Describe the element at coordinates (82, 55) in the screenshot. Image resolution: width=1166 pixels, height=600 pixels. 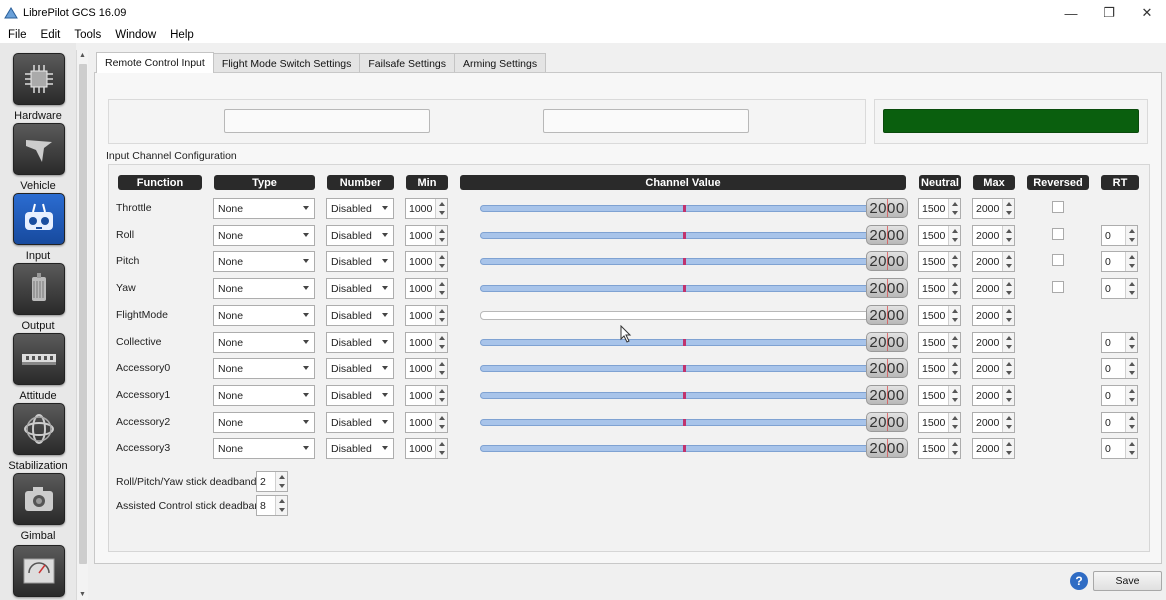
I see `scroll-up-icon: ▲` at that location.